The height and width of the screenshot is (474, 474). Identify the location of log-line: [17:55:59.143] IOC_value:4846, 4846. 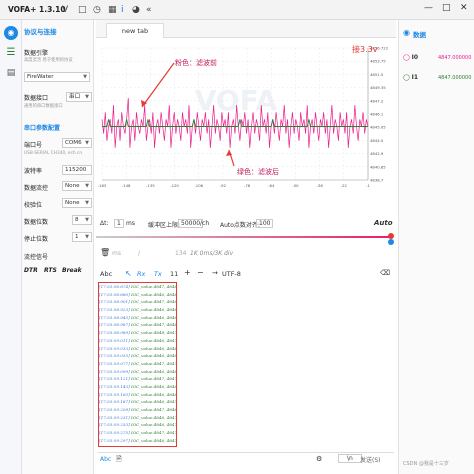
(137, 387).